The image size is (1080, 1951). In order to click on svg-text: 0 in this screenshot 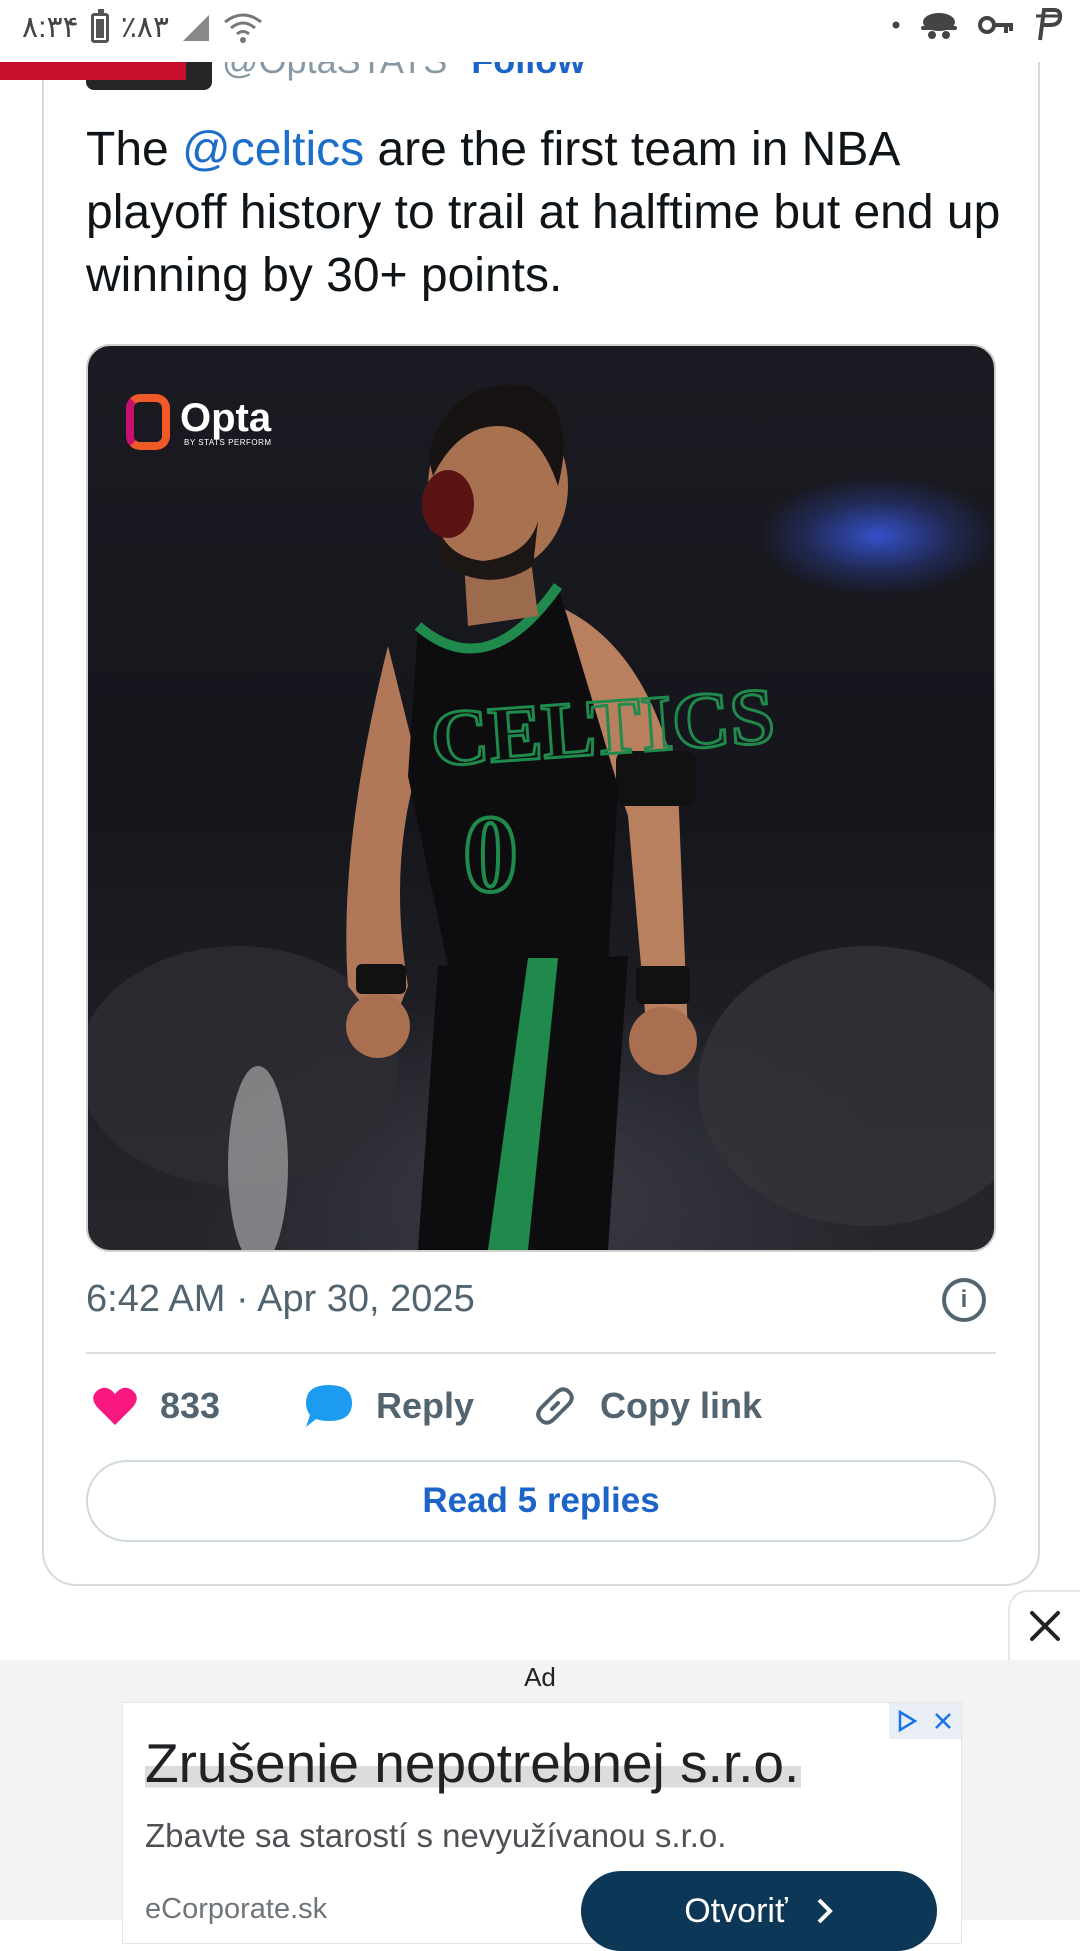, I will do `click(490, 854)`.